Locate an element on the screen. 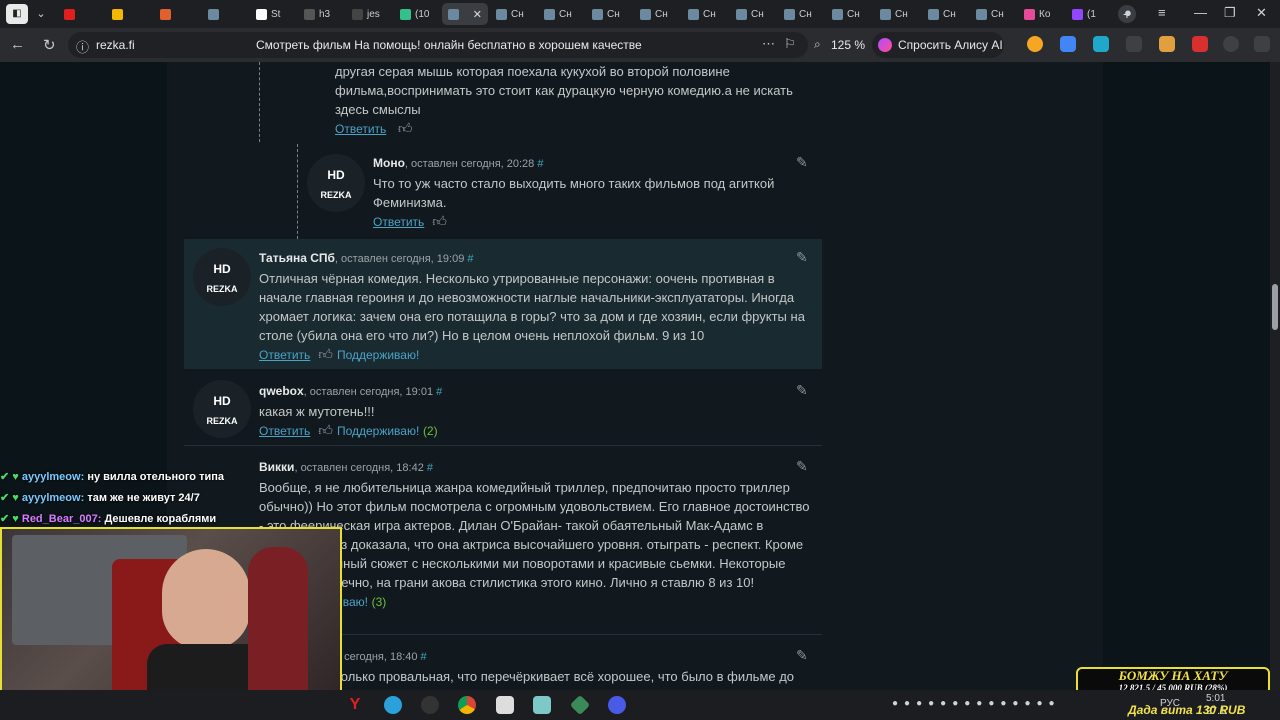  browser-tab: Ко is located at coordinates (1041, 14).